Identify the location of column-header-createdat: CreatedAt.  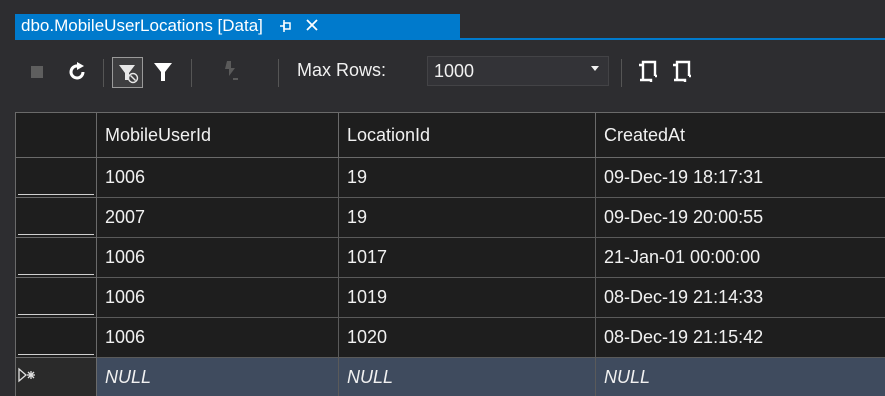
(740, 135).